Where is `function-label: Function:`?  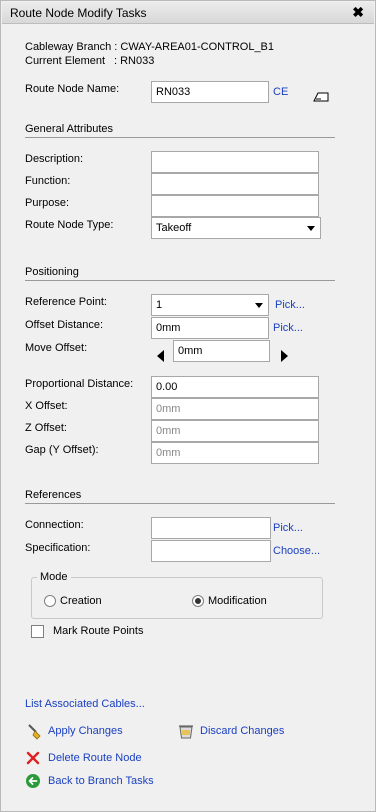 function-label: Function: is located at coordinates (48, 181).